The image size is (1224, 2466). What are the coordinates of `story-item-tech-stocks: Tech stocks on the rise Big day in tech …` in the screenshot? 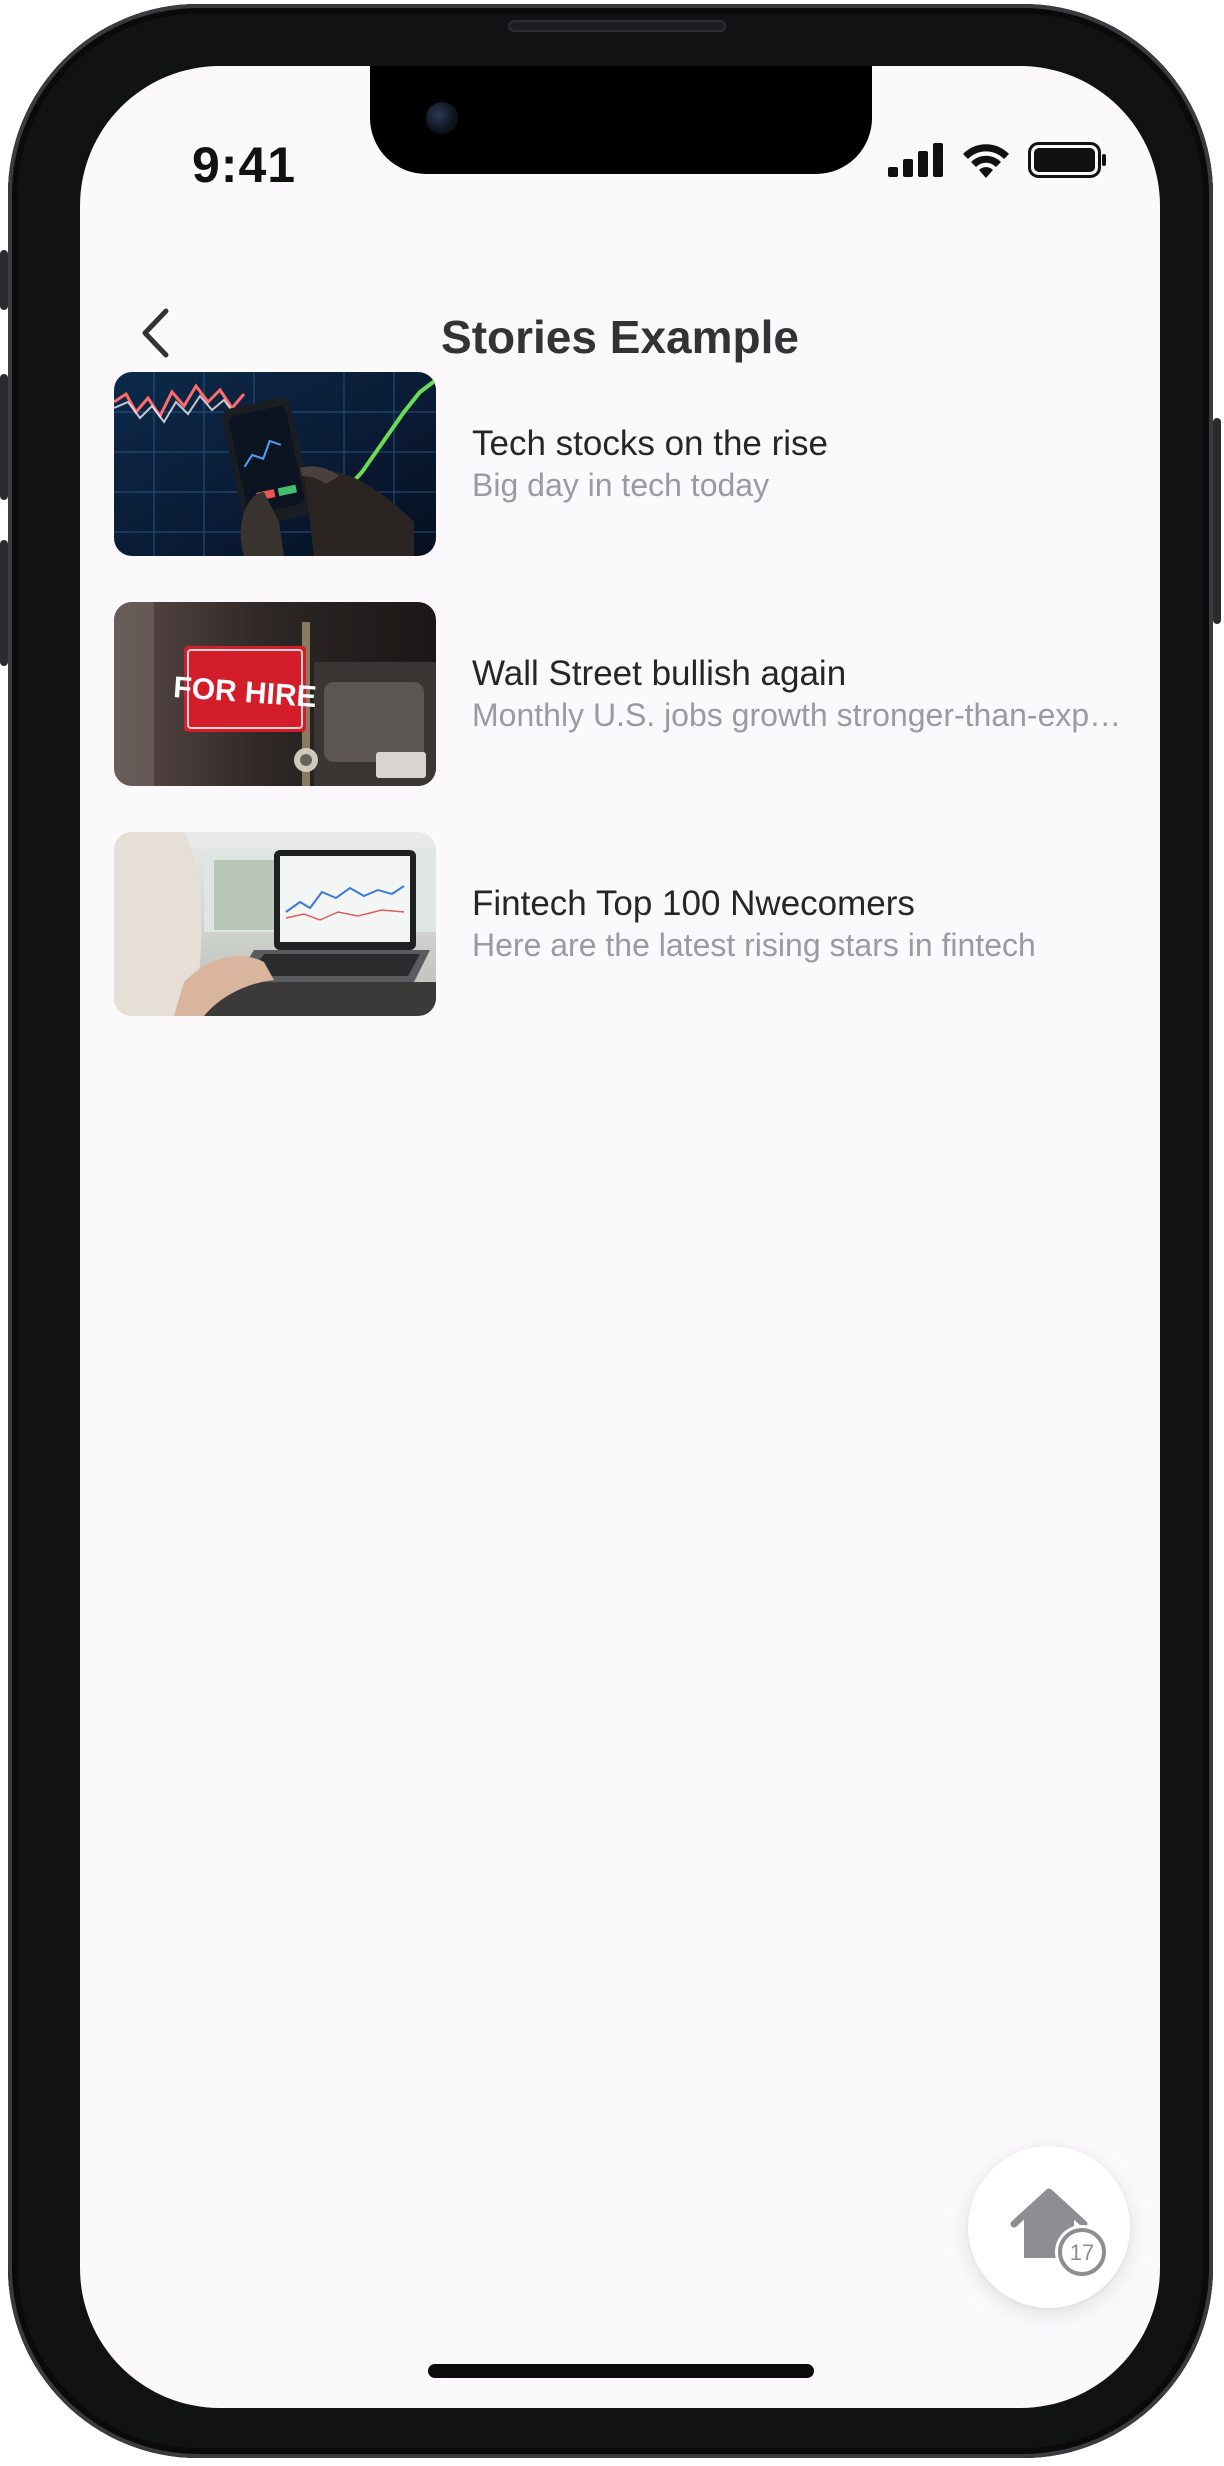 It's located at (624, 464).